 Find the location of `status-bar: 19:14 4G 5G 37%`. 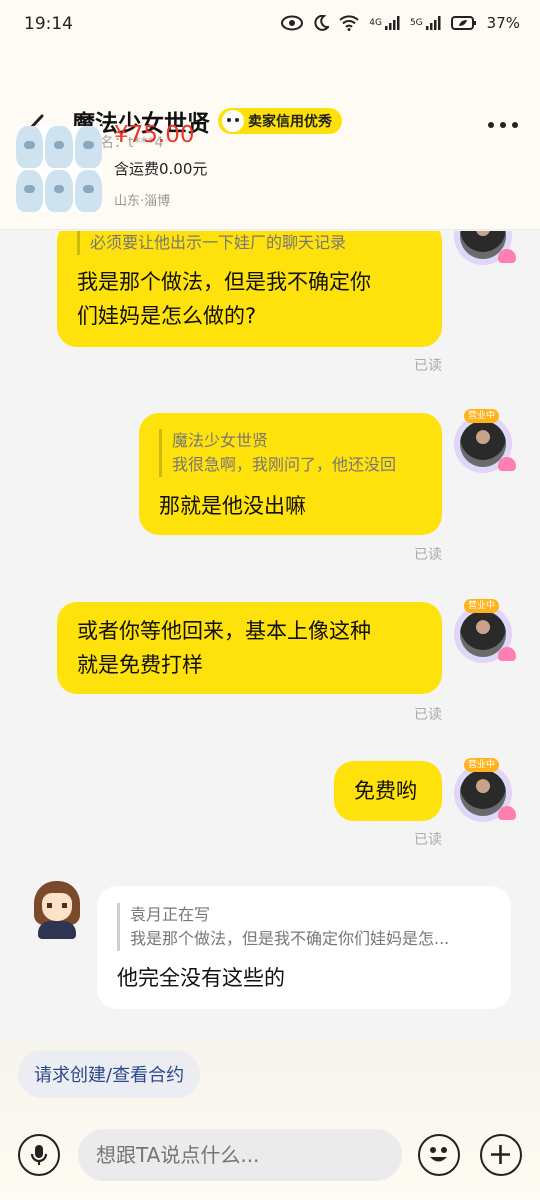

status-bar: 19:14 4G 5G 37% is located at coordinates (270, 26).